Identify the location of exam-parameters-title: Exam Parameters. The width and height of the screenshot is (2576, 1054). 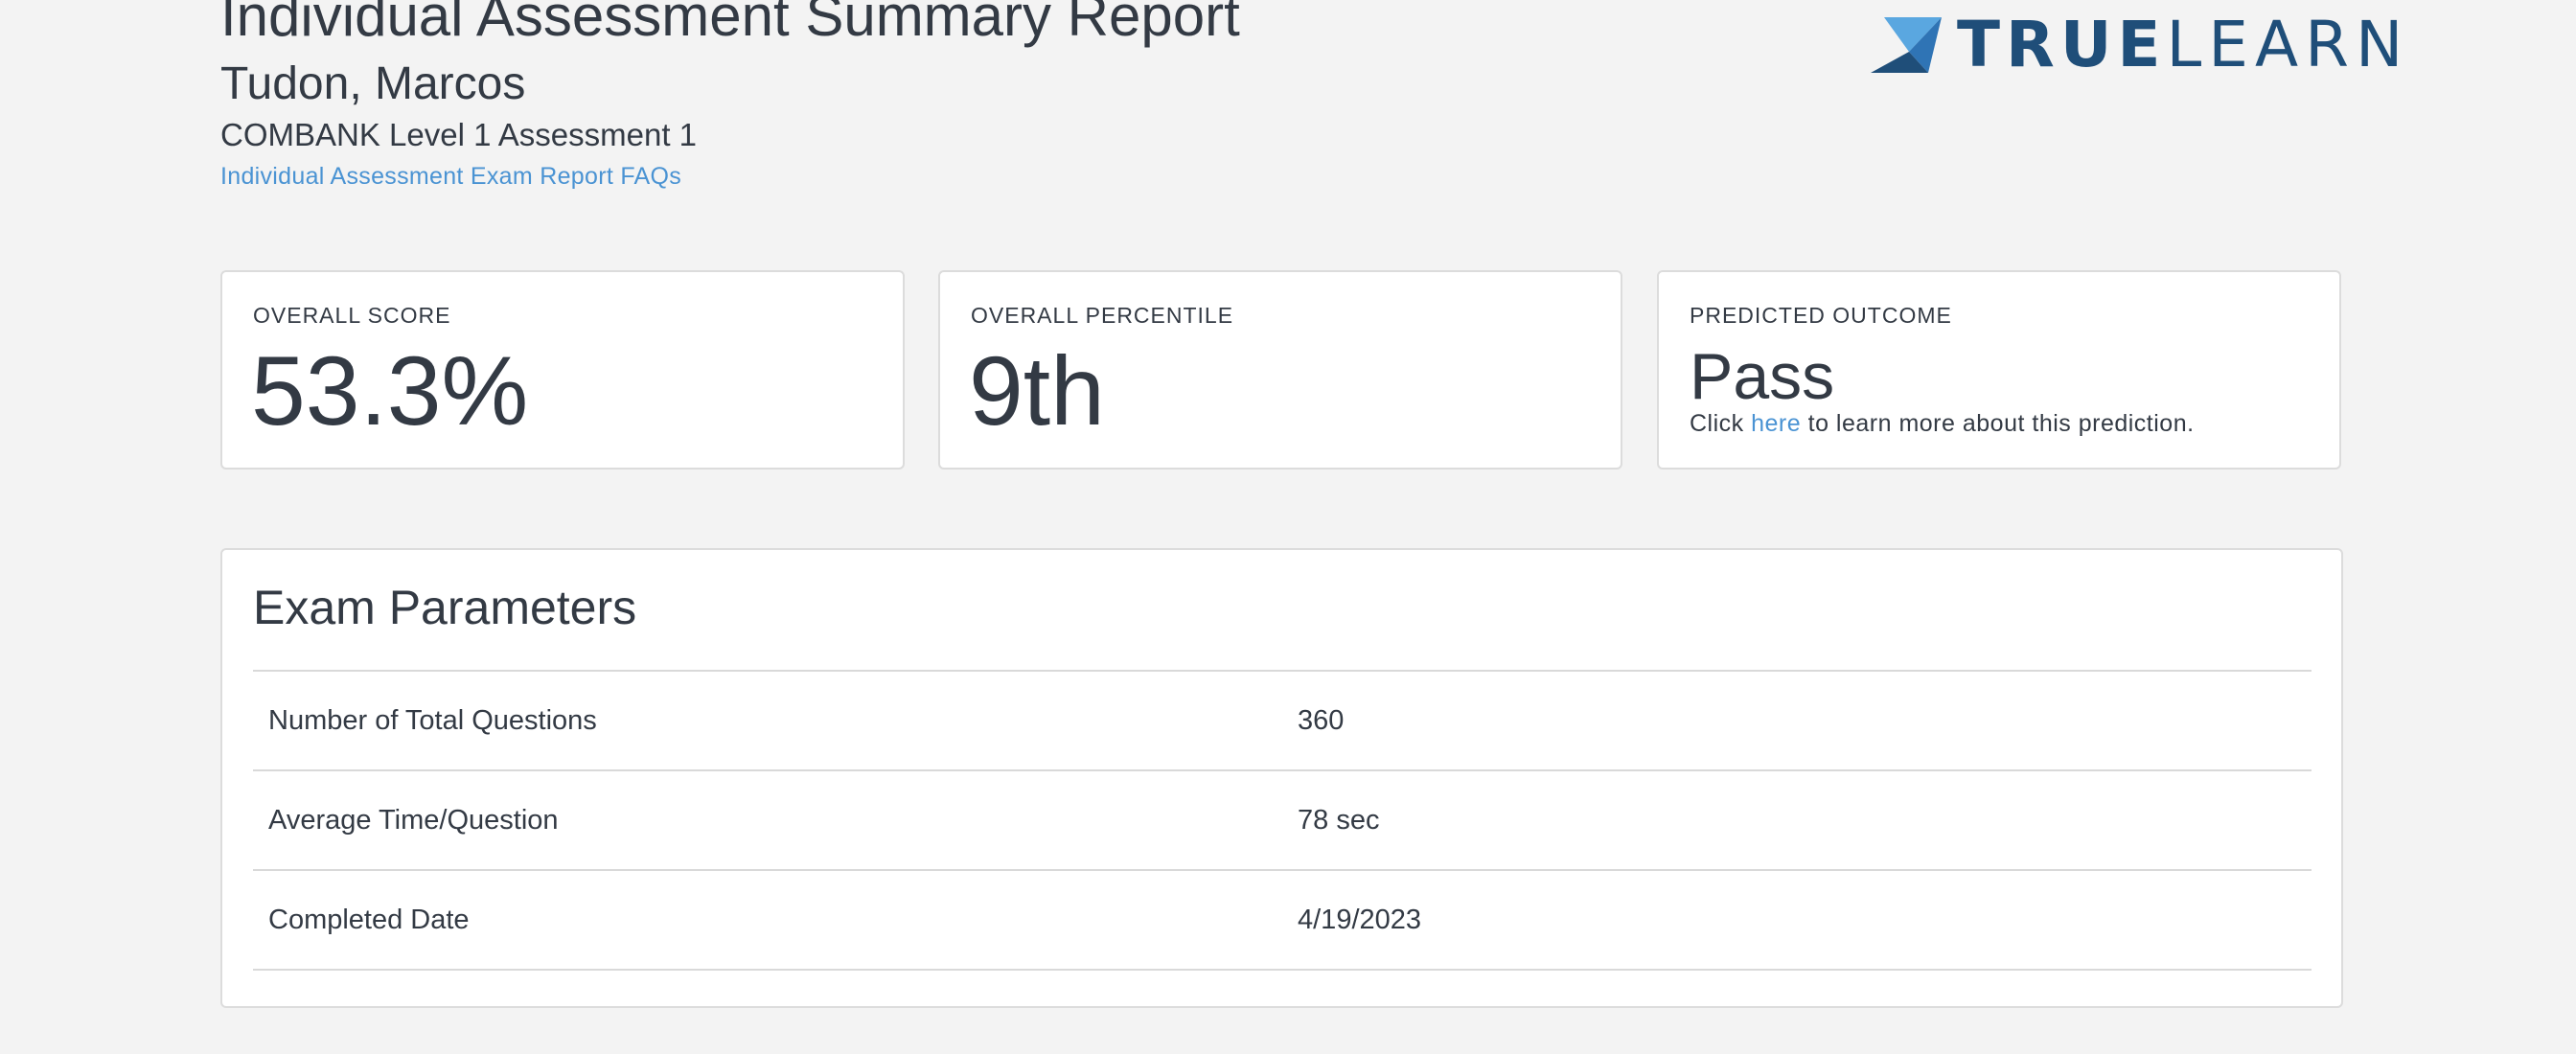
(445, 607).